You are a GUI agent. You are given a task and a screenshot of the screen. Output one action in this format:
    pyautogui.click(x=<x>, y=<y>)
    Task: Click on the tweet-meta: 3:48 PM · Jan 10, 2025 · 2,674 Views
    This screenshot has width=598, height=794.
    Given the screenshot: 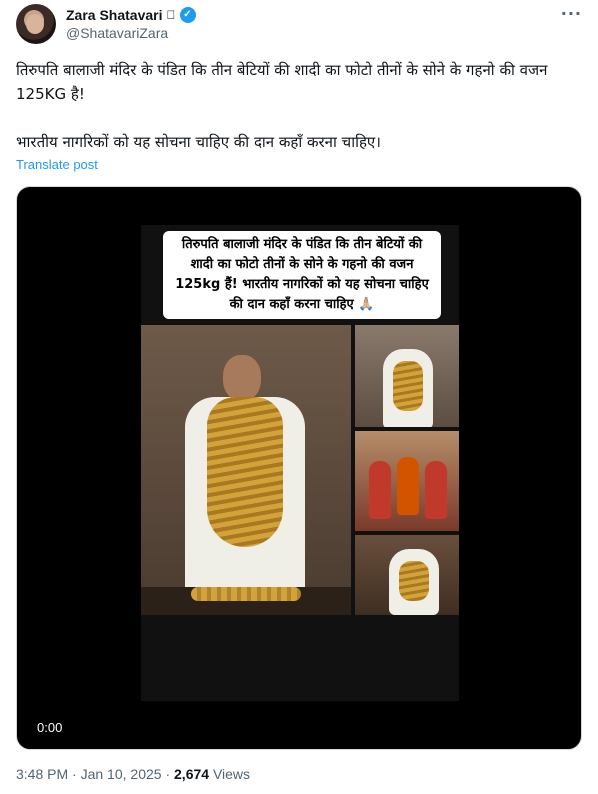 What is the action you would take?
    pyautogui.click(x=133, y=774)
    